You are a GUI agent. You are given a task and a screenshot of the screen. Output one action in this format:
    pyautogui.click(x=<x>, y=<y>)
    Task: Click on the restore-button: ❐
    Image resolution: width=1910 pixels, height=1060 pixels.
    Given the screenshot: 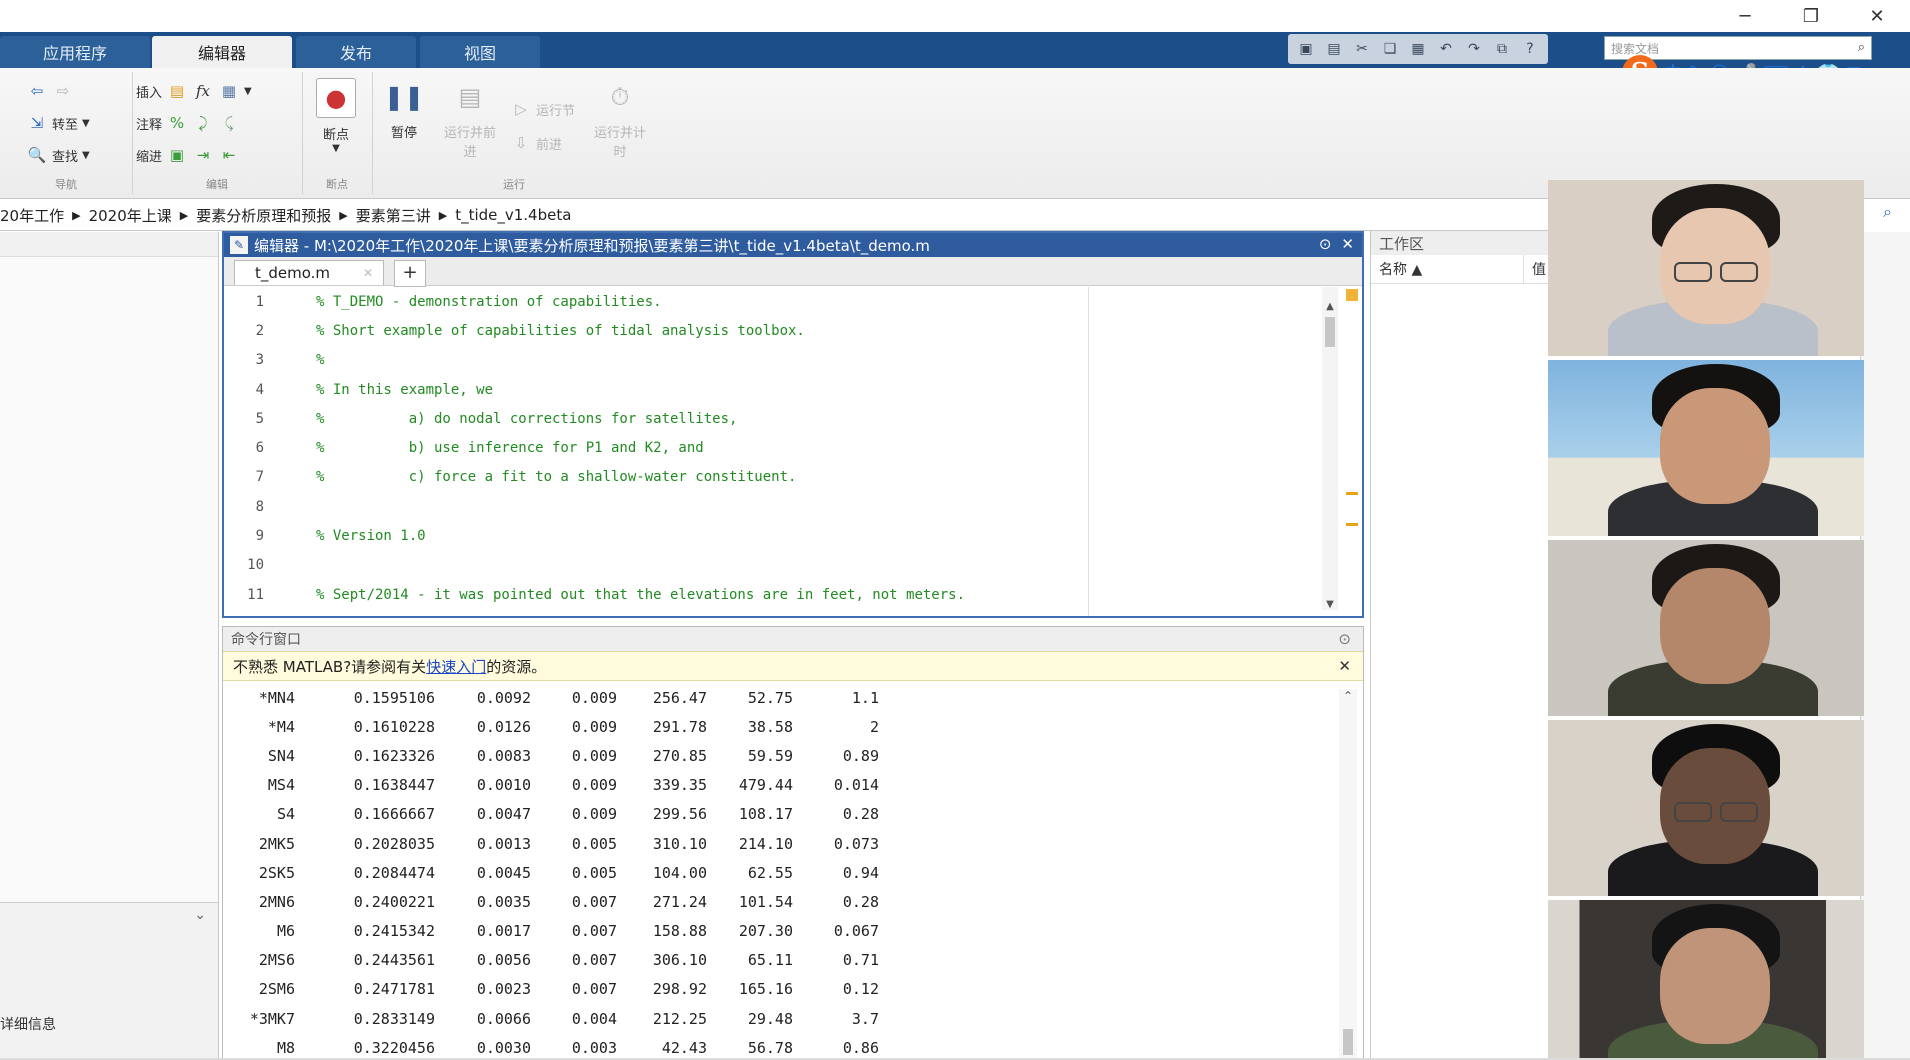 What is the action you would take?
    pyautogui.click(x=1811, y=16)
    